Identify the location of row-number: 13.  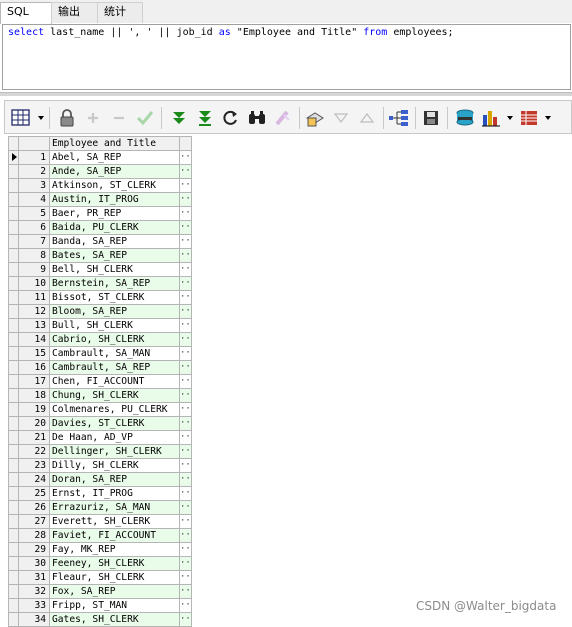
(34, 325).